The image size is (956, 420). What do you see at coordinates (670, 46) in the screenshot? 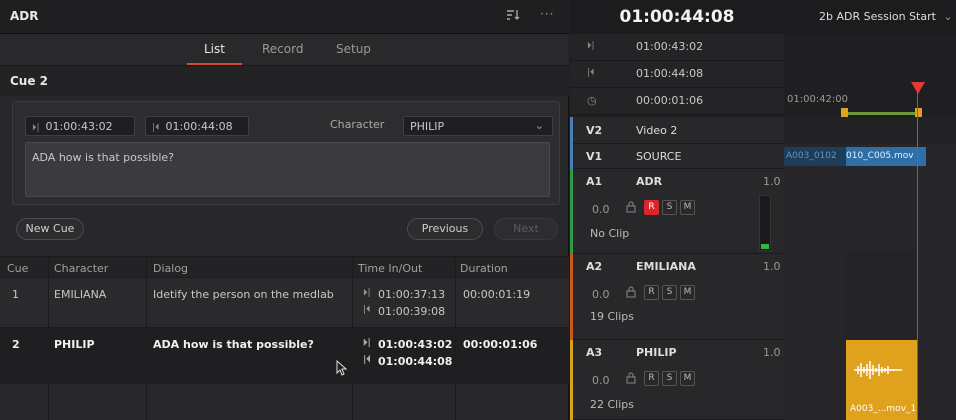
I see `in-point-value: 01:00:43:02` at bounding box center [670, 46].